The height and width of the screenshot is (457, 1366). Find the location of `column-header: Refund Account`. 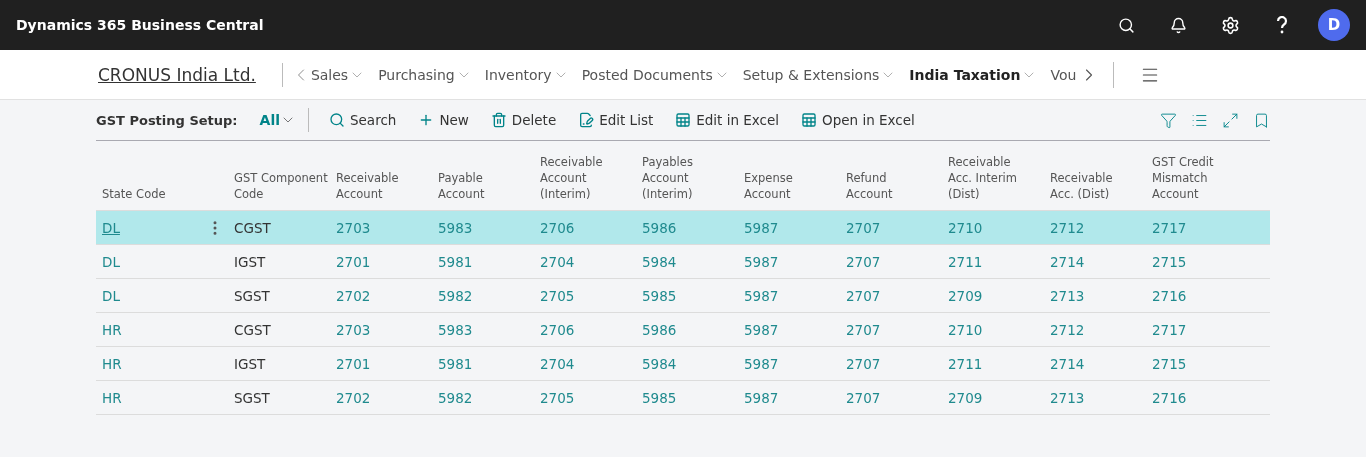

column-header: Refund Account is located at coordinates (891, 186).